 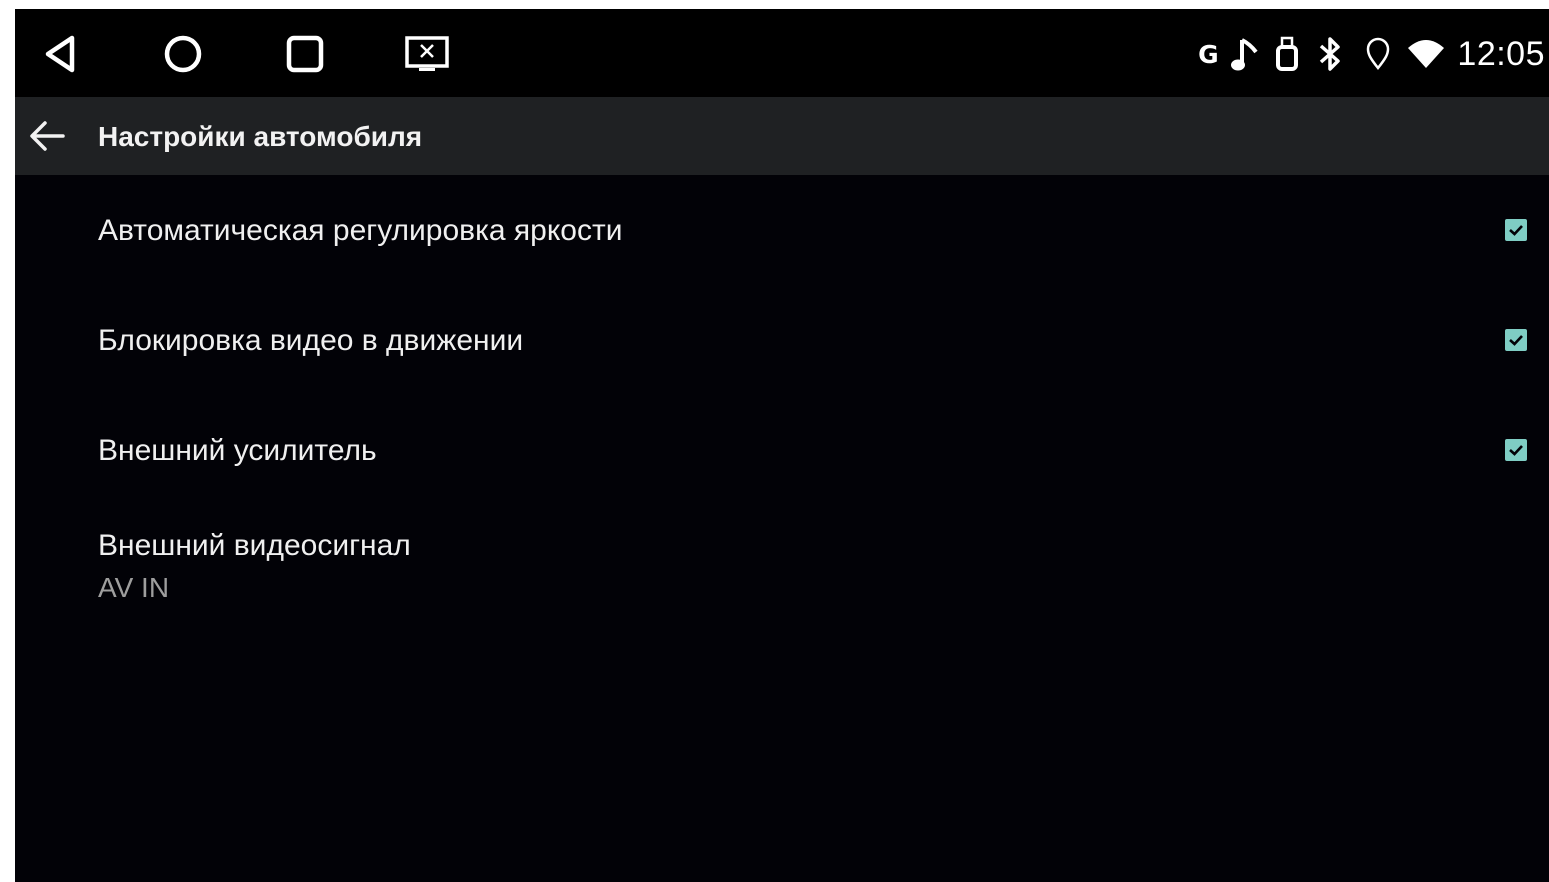 What do you see at coordinates (1516, 230) in the screenshot?
I see `auto-brightness-checkbox` at bounding box center [1516, 230].